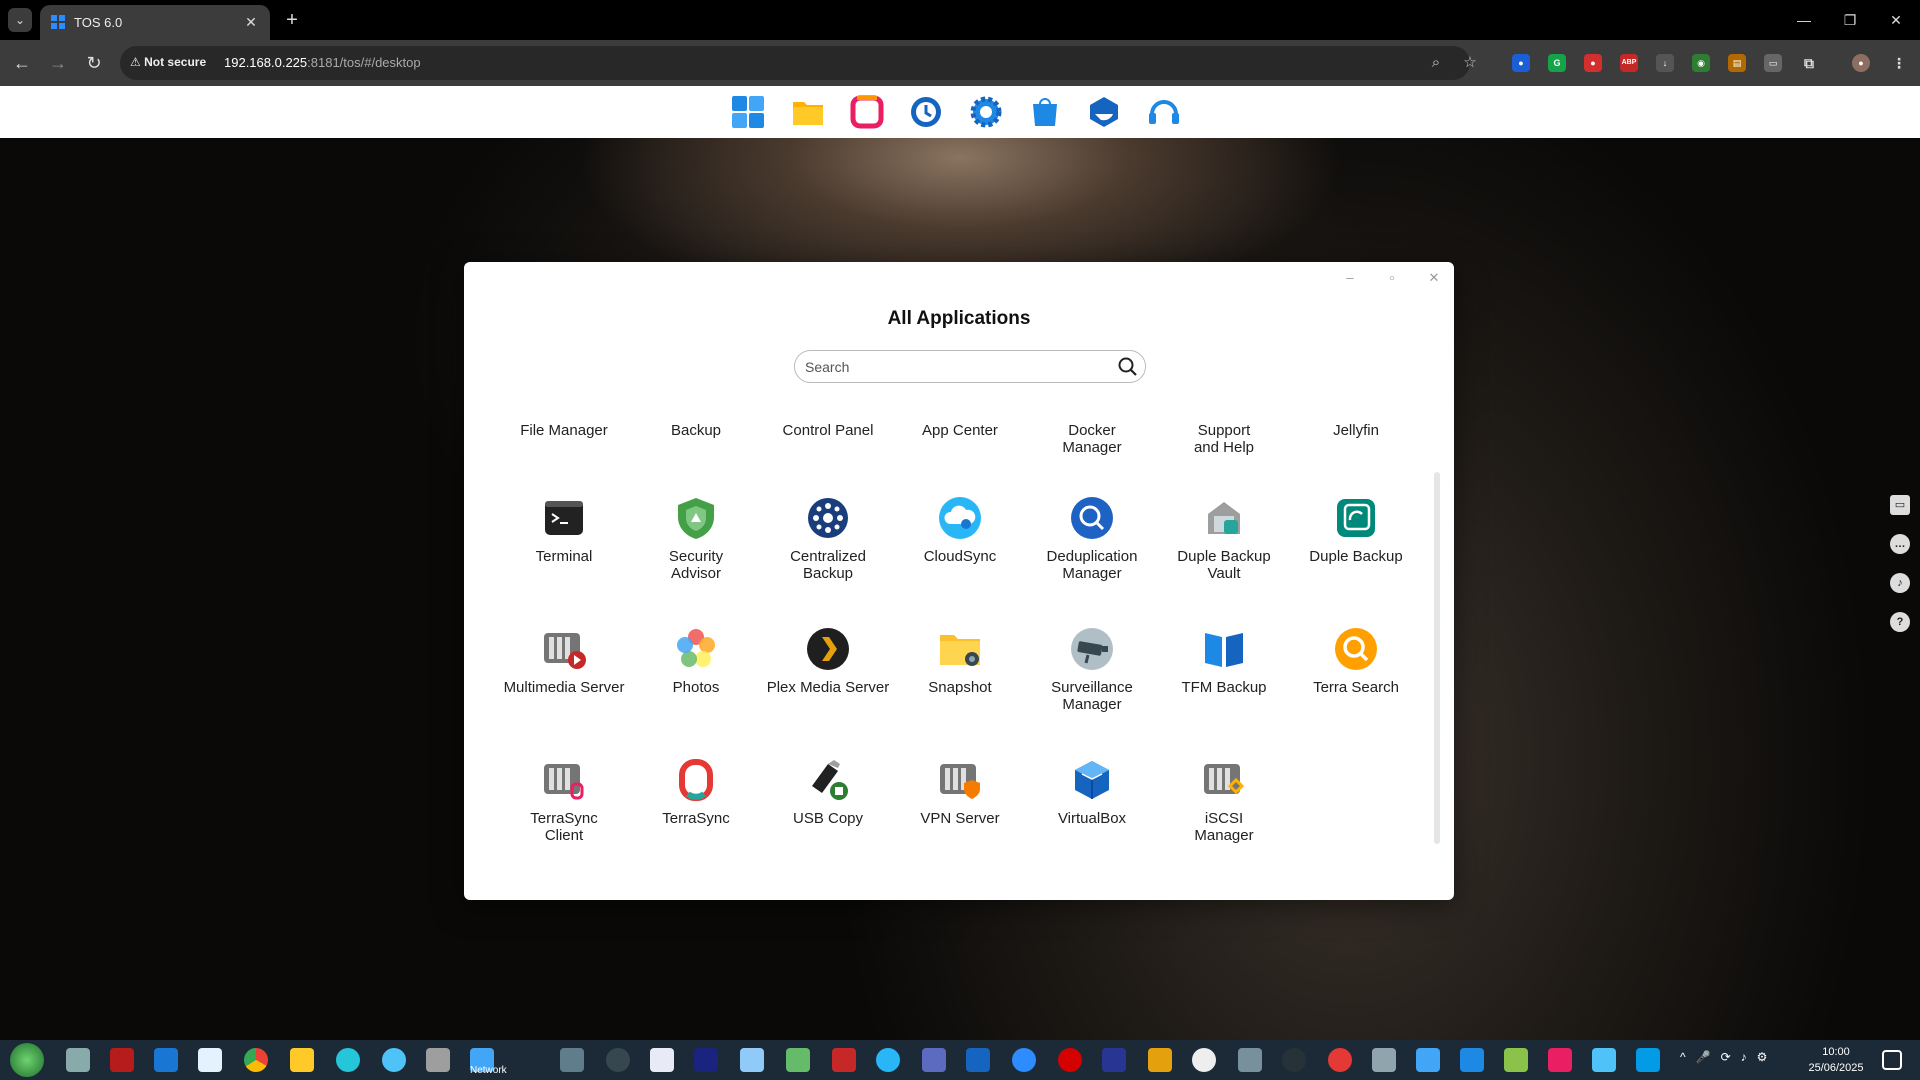 The height and width of the screenshot is (1080, 1920). I want to click on app-label: Duple Backup Vault, so click(1224, 565).